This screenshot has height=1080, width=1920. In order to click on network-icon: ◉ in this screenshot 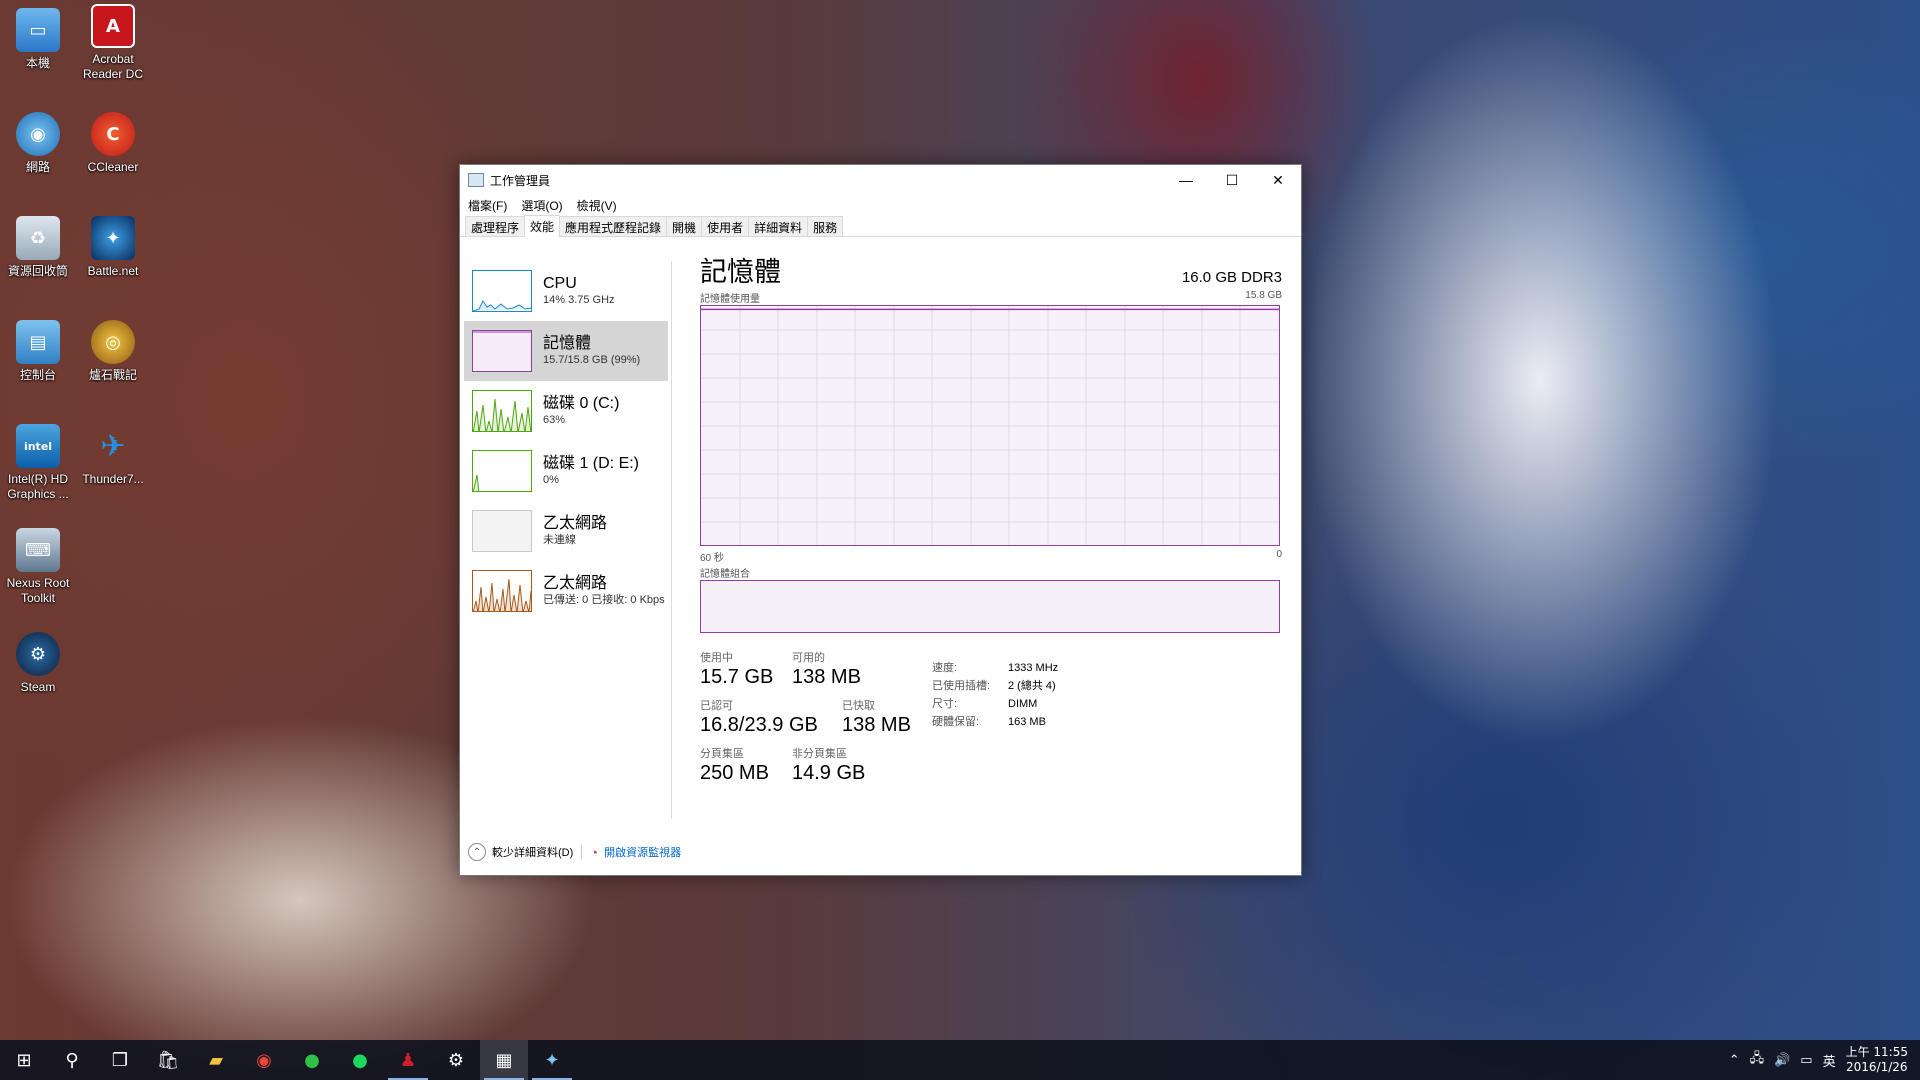, I will do `click(38, 134)`.